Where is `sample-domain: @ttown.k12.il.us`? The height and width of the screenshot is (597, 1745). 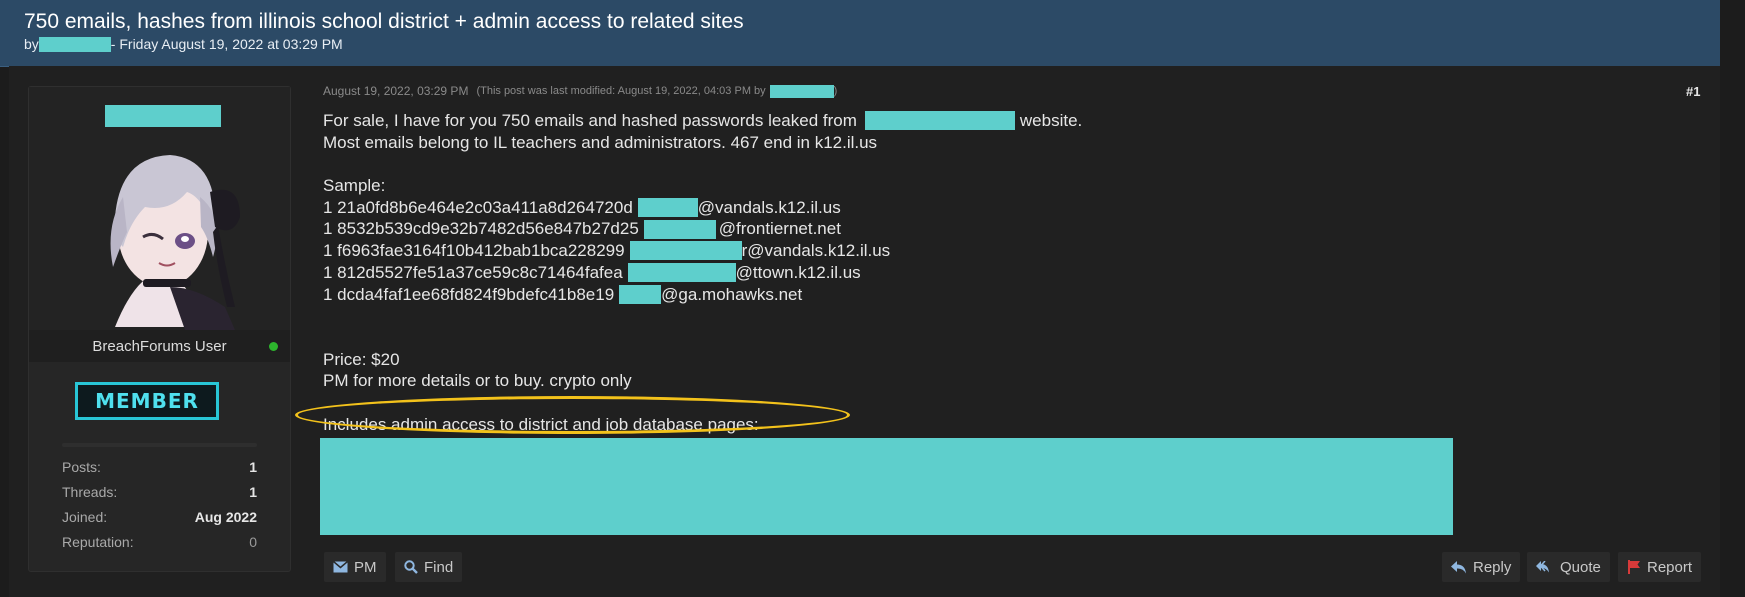 sample-domain: @ttown.k12.il.us is located at coordinates (798, 272).